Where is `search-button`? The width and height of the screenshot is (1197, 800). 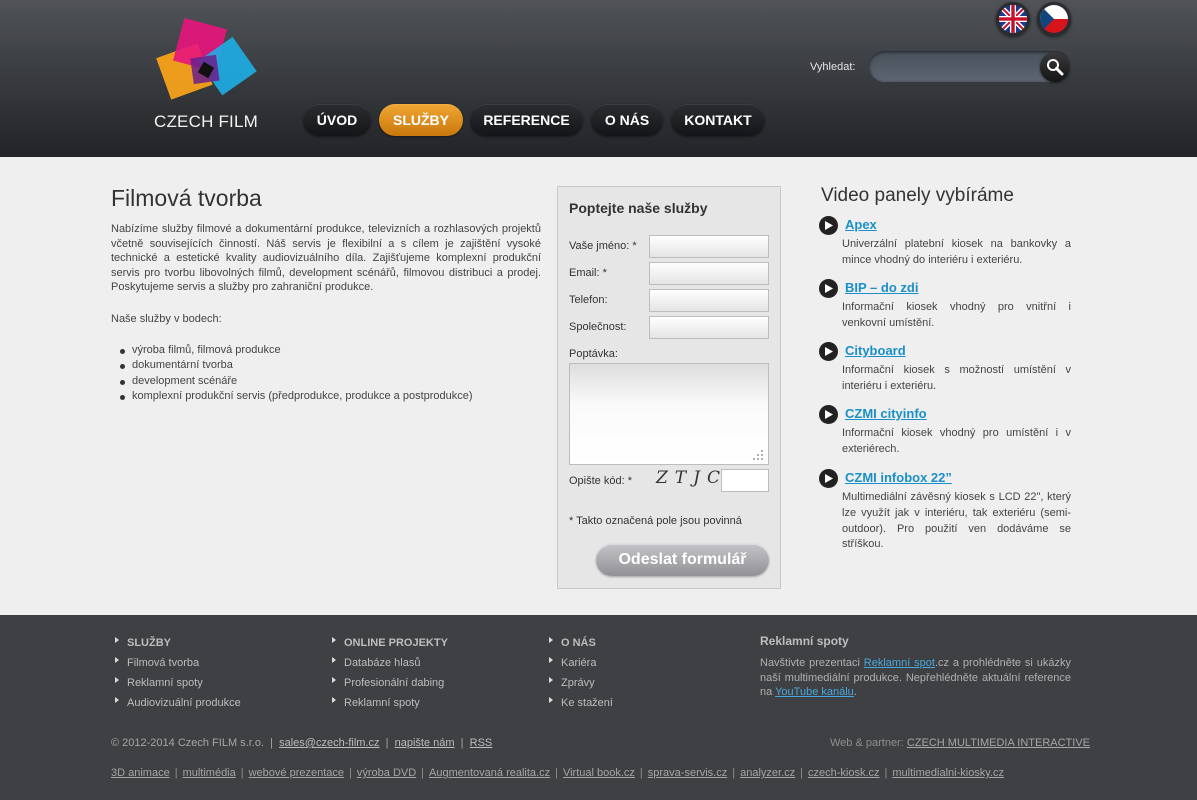 search-button is located at coordinates (1055, 67).